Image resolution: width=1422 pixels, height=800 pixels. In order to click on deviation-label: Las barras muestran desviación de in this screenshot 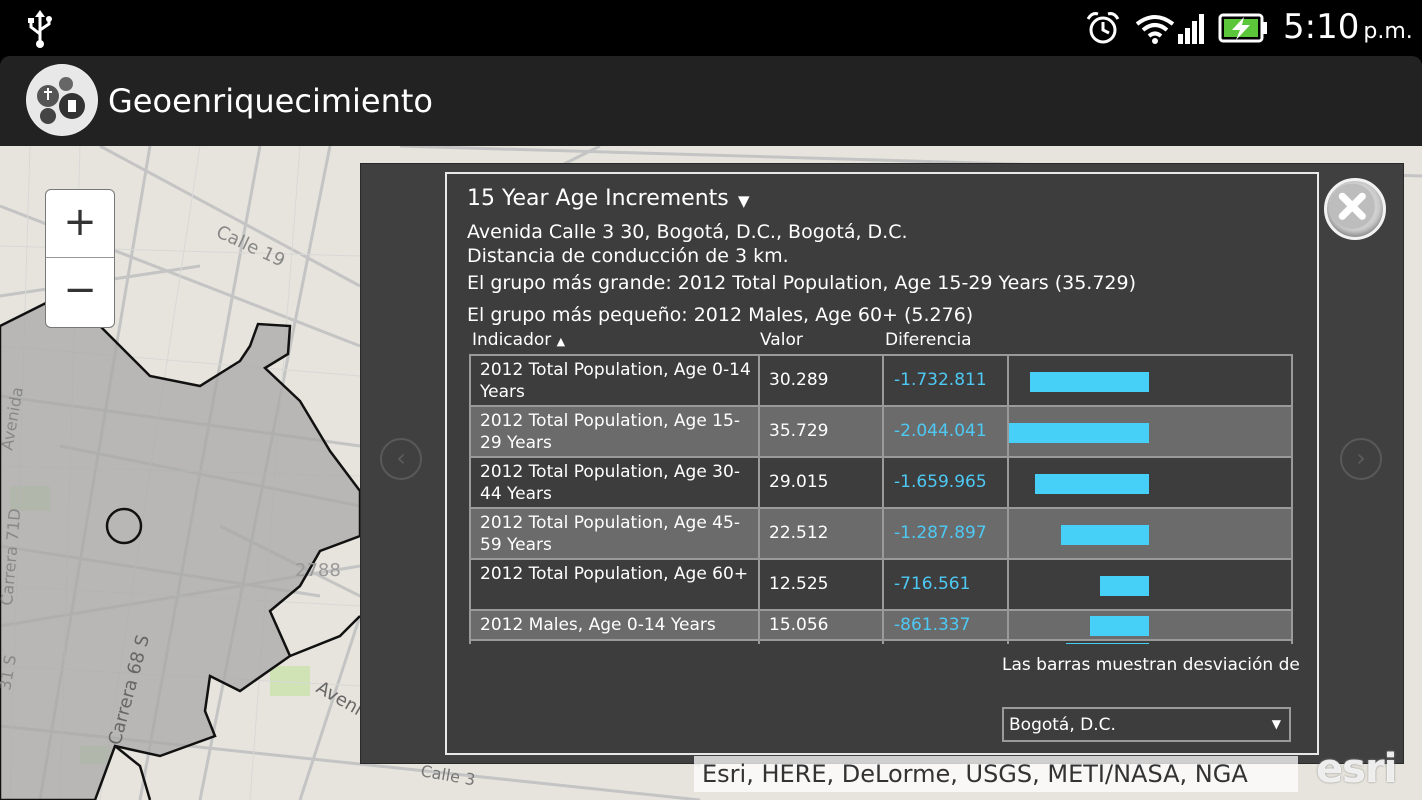, I will do `click(1151, 665)`.